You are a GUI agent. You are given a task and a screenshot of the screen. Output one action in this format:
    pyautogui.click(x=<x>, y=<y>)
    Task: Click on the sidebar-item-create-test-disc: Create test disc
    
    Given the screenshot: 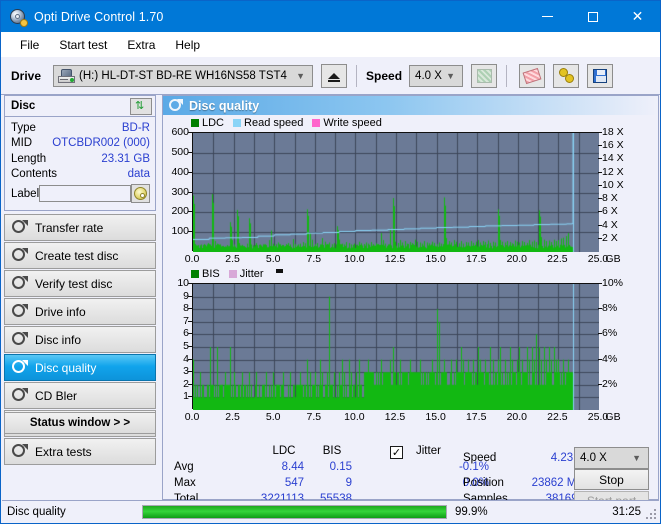 What is the action you would take?
    pyautogui.click(x=80, y=255)
    